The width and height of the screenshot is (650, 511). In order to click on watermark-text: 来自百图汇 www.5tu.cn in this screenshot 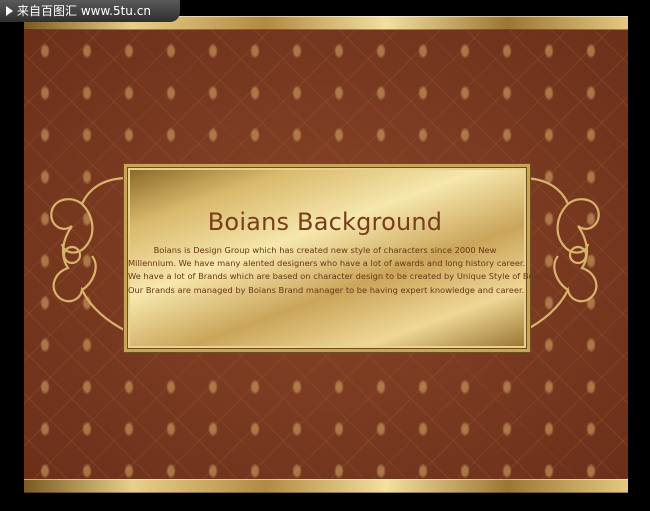, I will do `click(84, 11)`.